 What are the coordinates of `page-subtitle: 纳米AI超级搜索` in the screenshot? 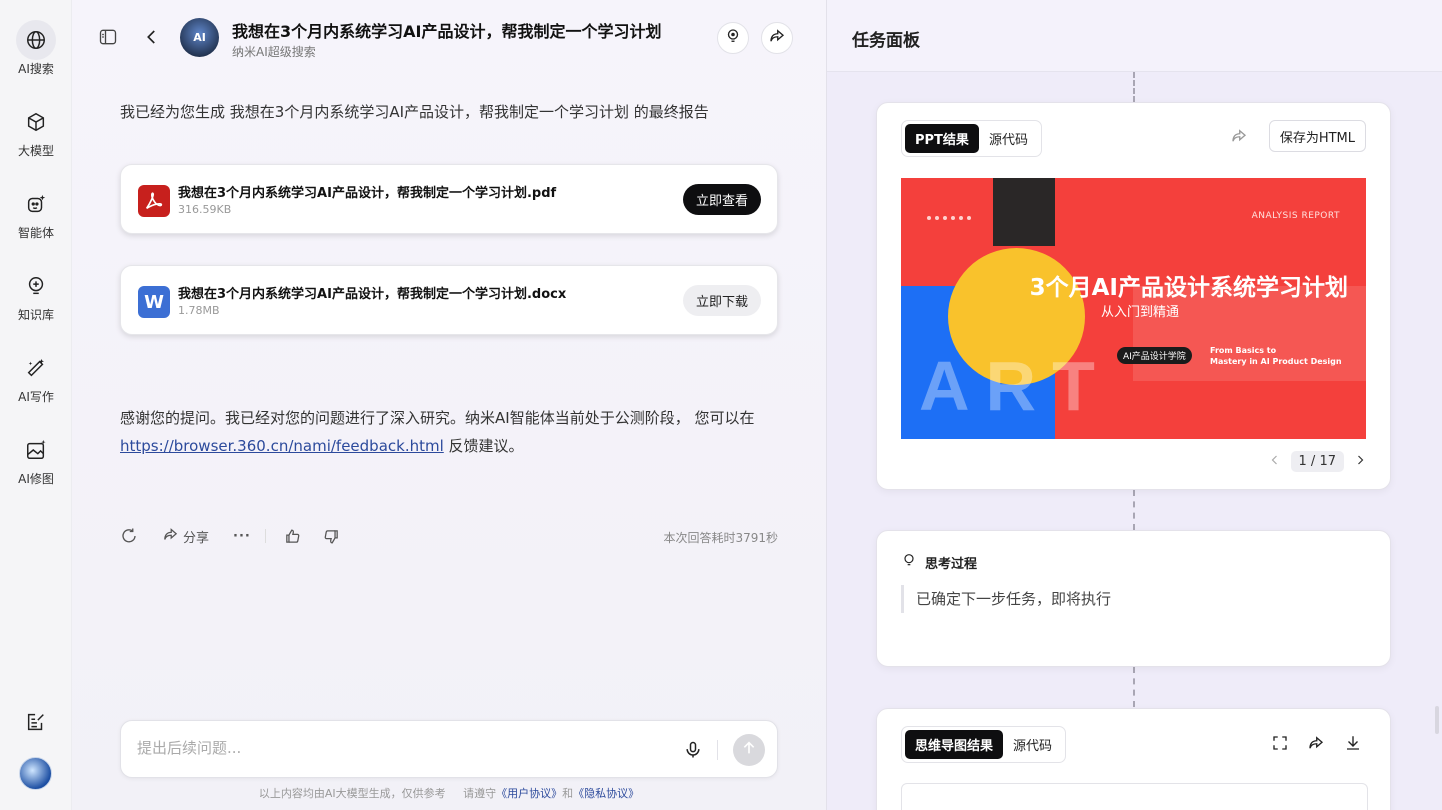 It's located at (274, 52).